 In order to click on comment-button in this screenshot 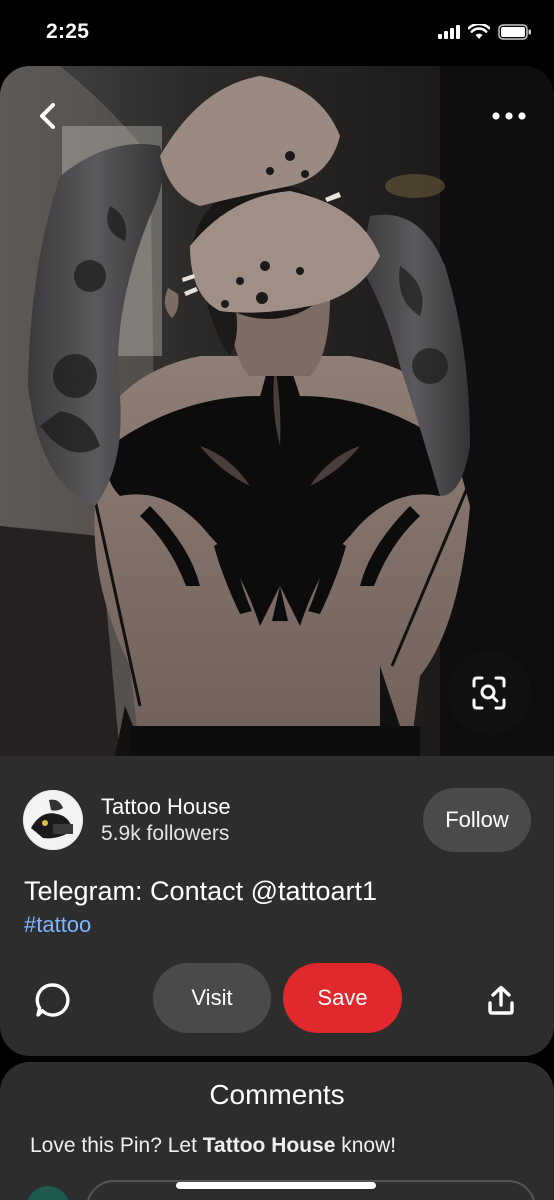, I will do `click(53, 1000)`.